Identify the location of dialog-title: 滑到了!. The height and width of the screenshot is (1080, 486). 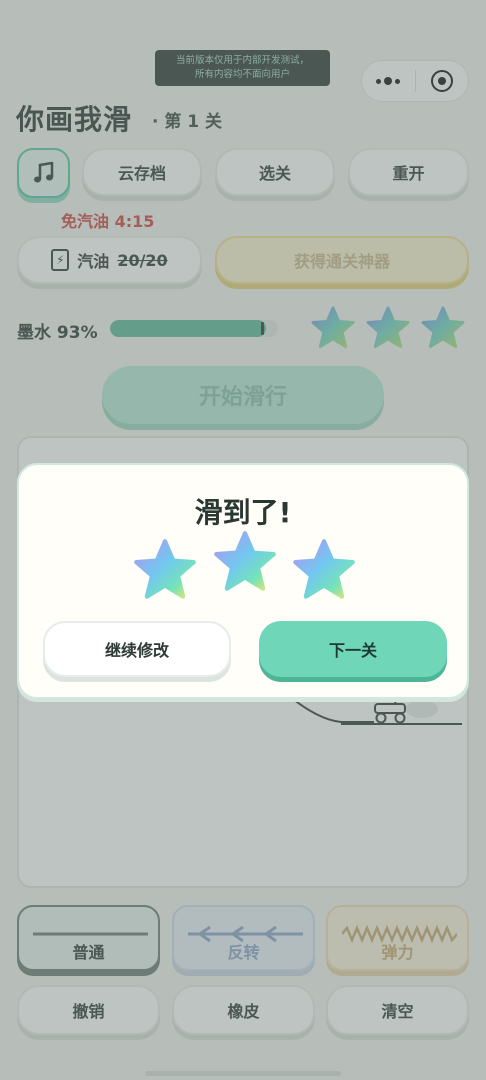
(243, 512).